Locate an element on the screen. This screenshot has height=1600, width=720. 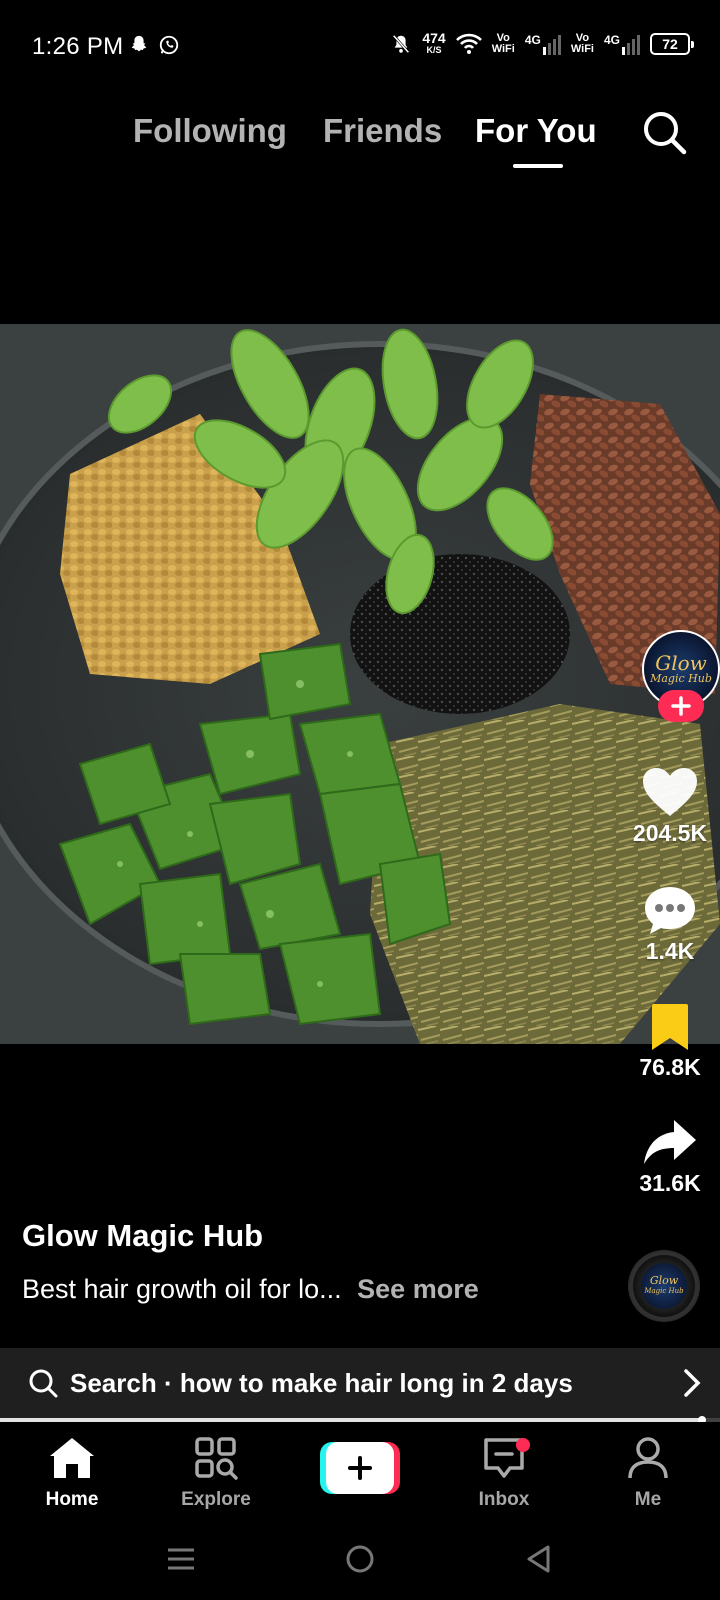
sim2-vowifi: Vo WiFi is located at coordinates (582, 43).